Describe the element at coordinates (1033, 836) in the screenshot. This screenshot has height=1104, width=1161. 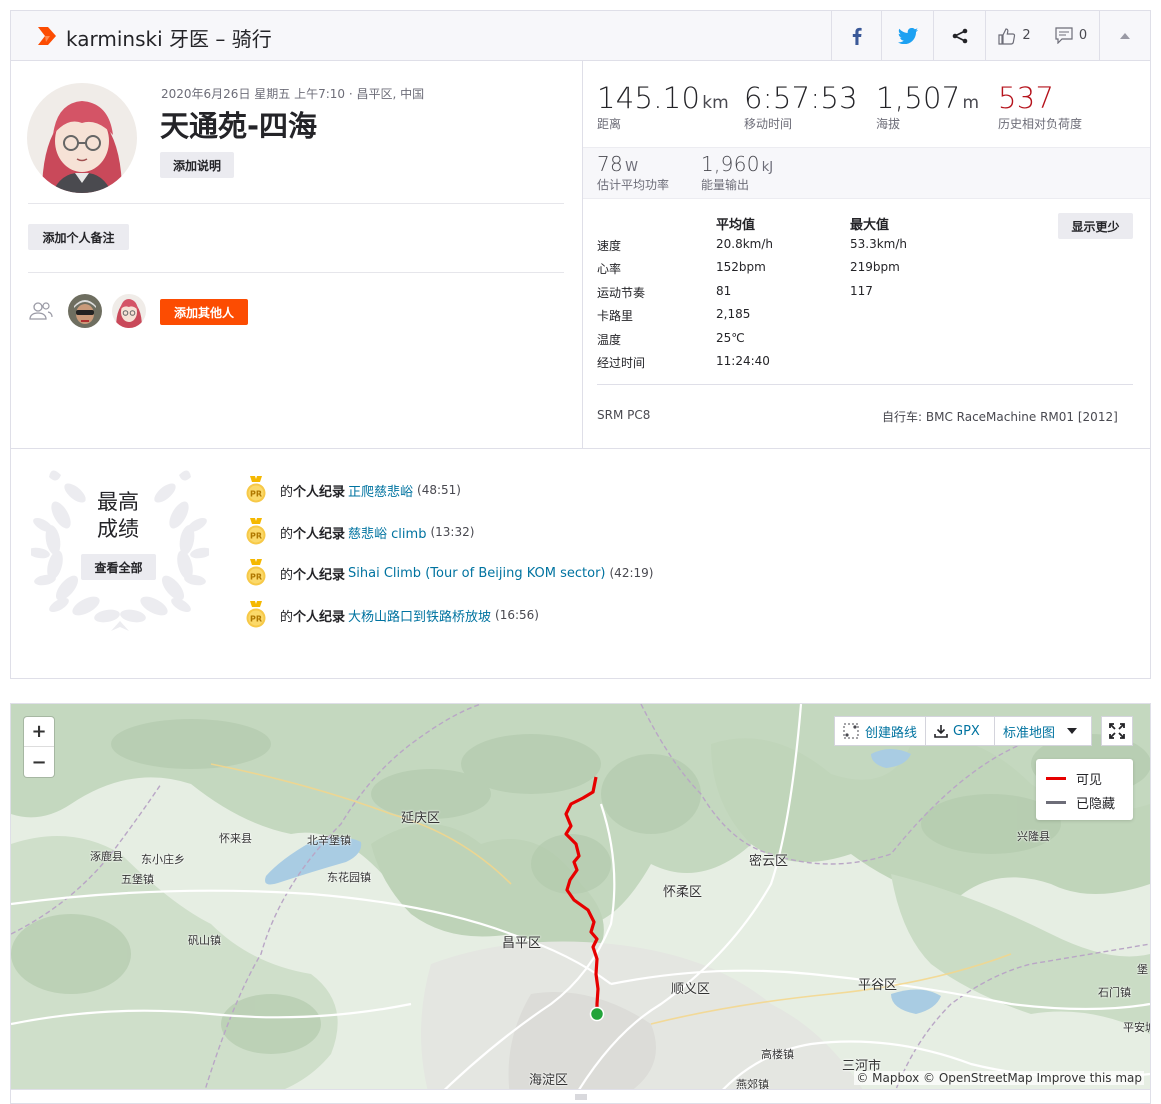
I see `map-place-label: 兴隆县` at that location.